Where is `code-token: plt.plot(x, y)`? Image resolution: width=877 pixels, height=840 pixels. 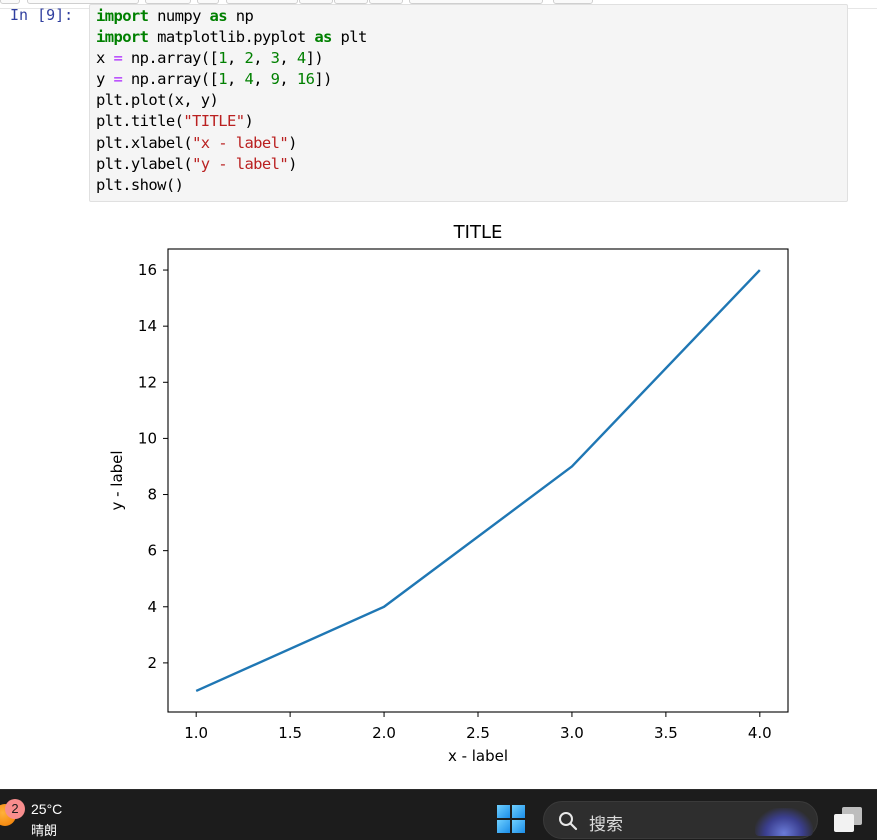
code-token: plt.plot(x, y) is located at coordinates (157, 100).